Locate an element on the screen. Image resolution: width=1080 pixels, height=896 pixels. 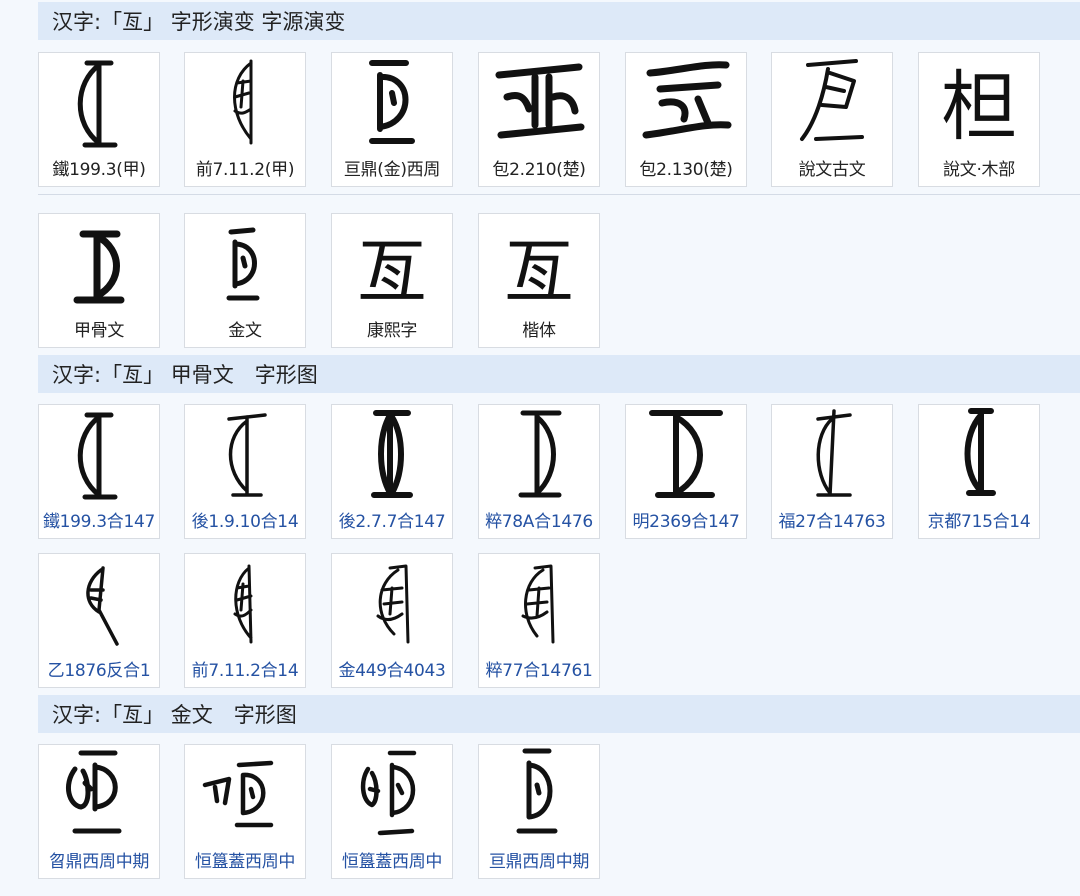
glyph-tile: 後1.9.10合14 is located at coordinates (245, 471).